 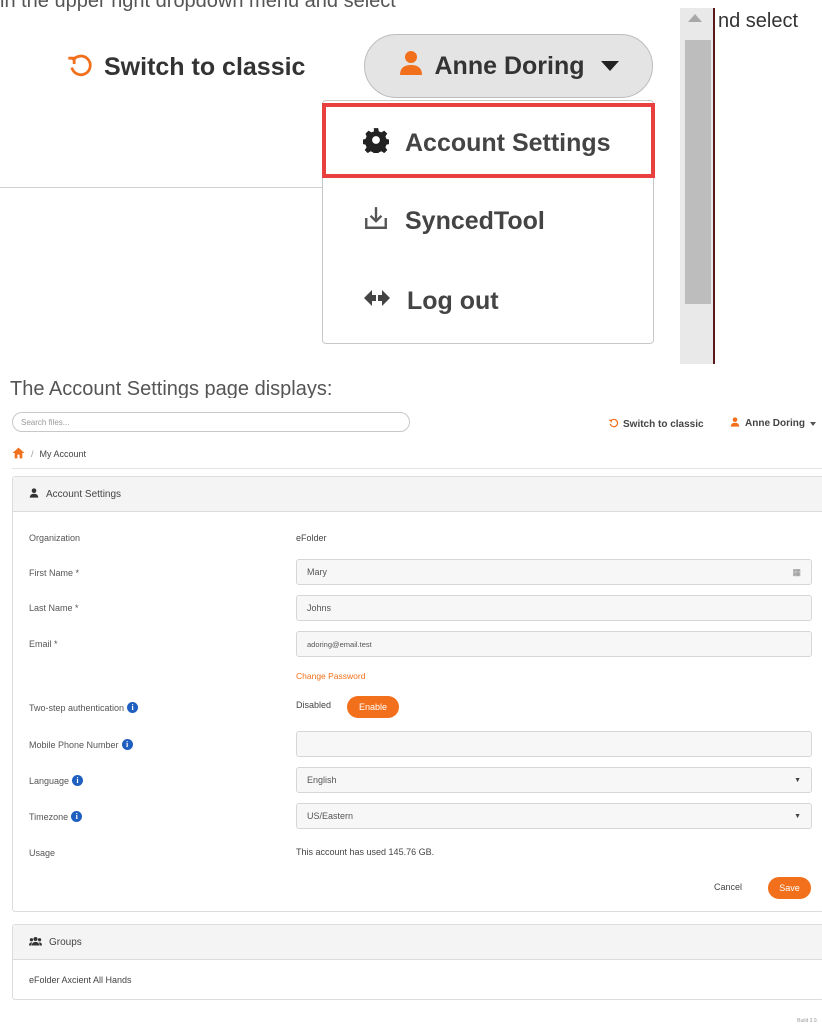 What do you see at coordinates (373, 707) in the screenshot?
I see `enable-button: Enable` at bounding box center [373, 707].